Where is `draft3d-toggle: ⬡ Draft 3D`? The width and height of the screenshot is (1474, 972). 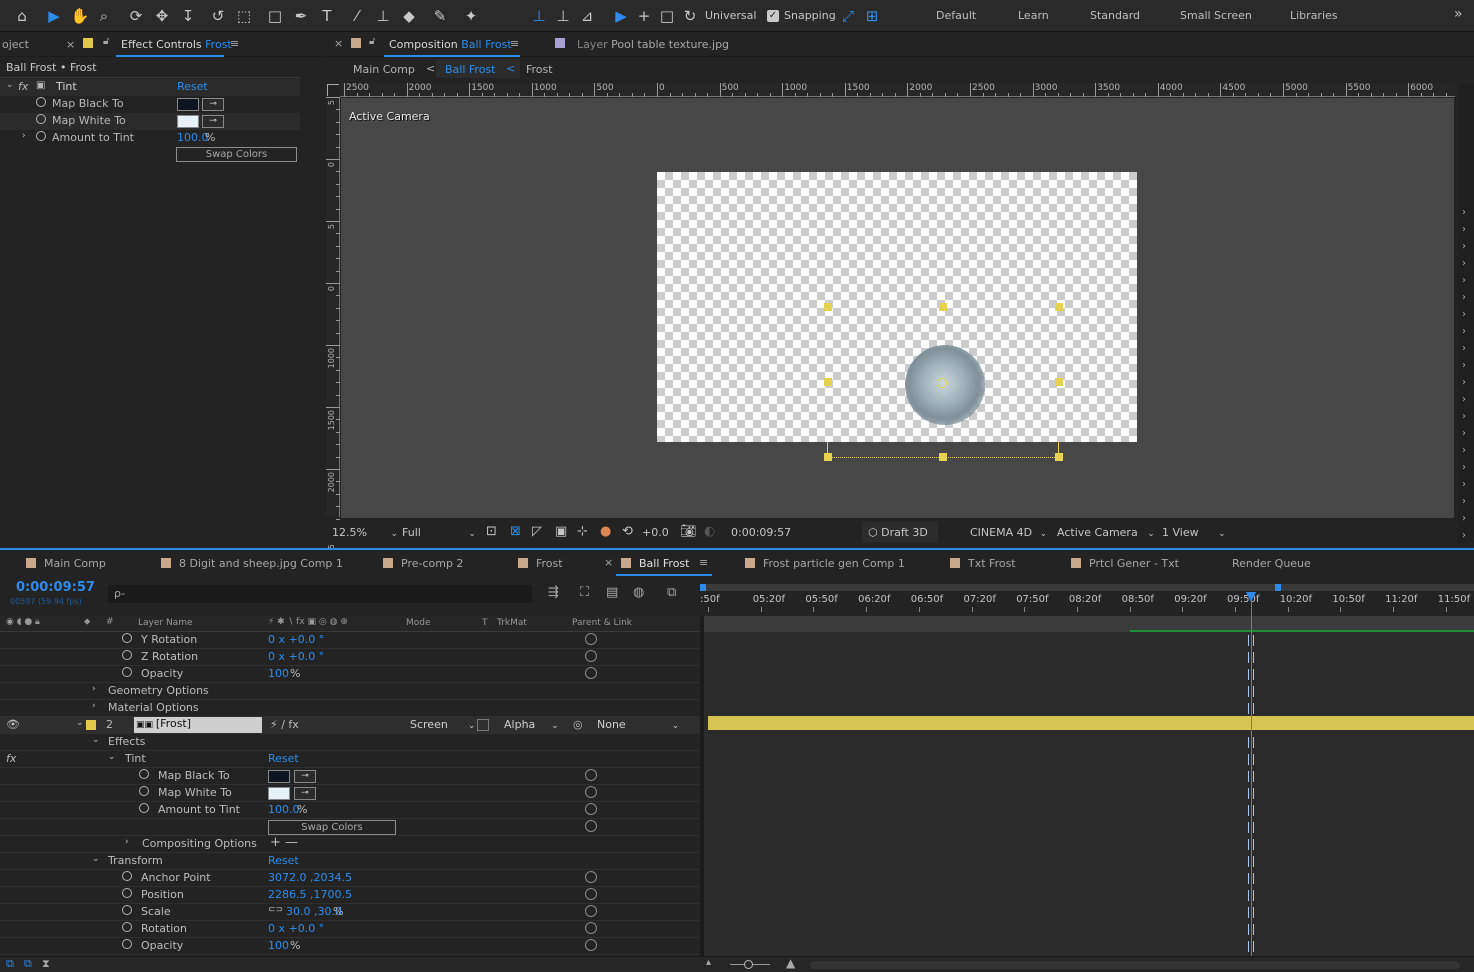
draft3d-toggle: ⬡ Draft 3D is located at coordinates (898, 535).